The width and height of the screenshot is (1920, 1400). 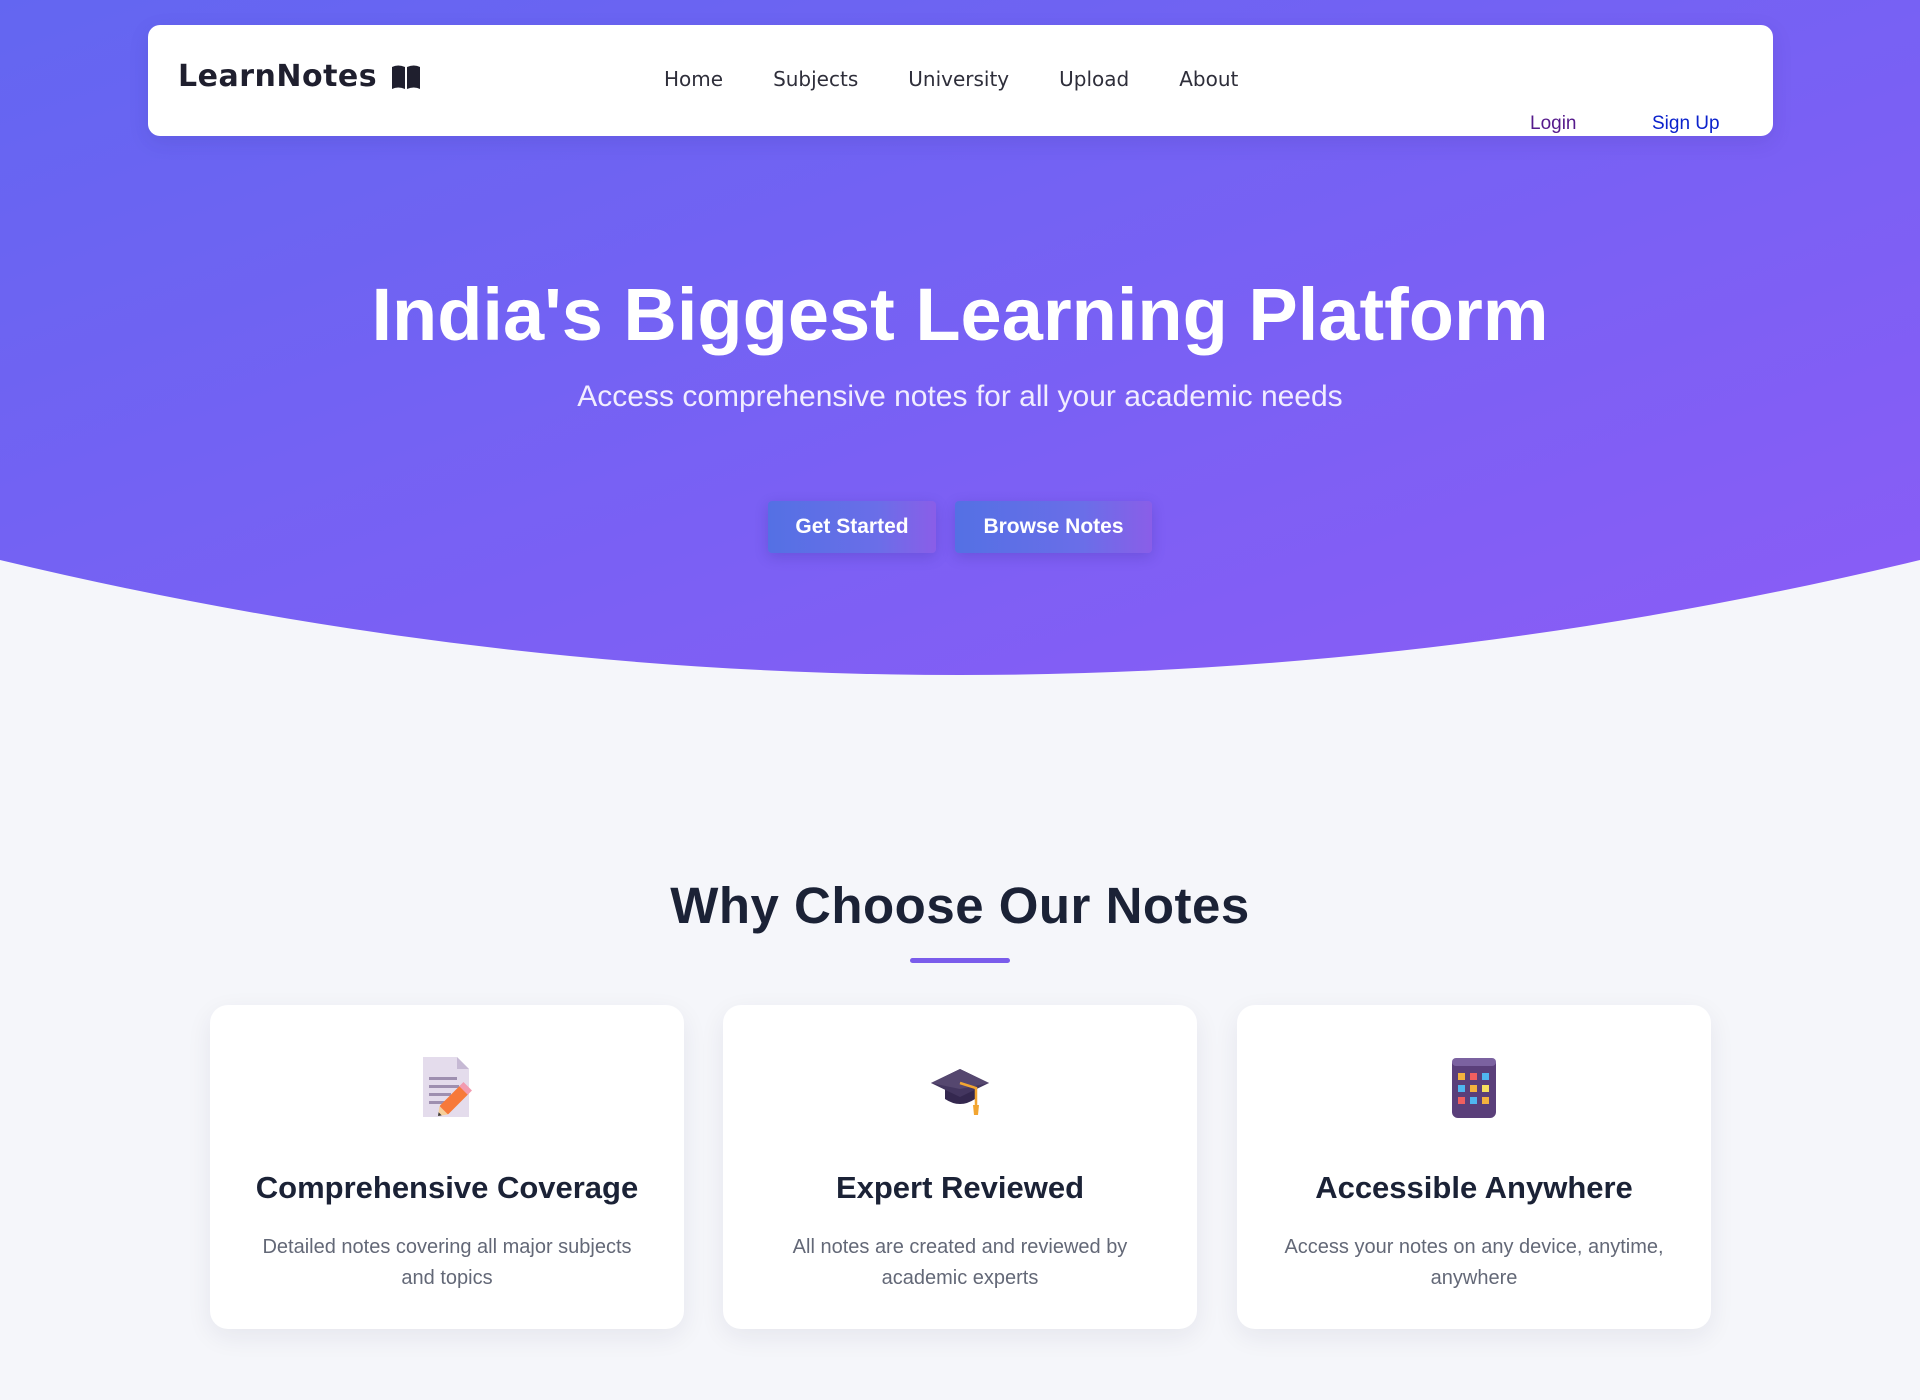 What do you see at coordinates (1053, 527) in the screenshot?
I see `browse-notes-button: Browse Notes` at bounding box center [1053, 527].